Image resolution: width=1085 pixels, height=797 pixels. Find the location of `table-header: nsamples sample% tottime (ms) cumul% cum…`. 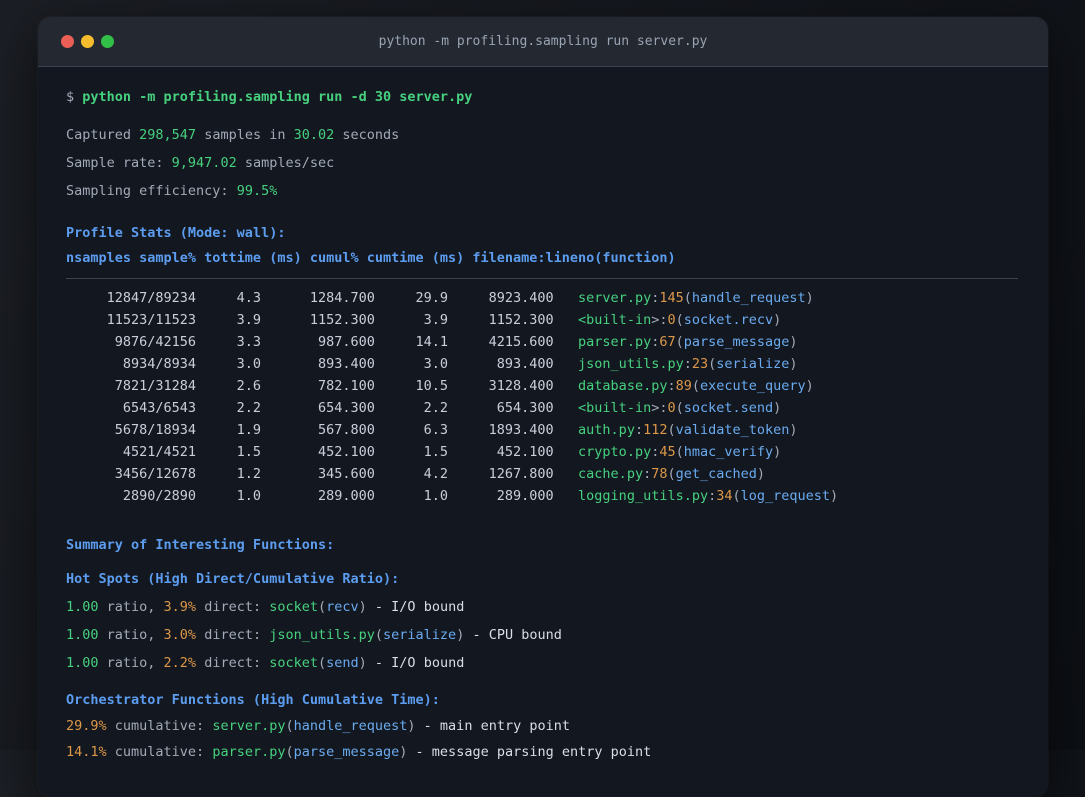

table-header: nsamples sample% tottime (ms) cumul% cum… is located at coordinates (371, 258).